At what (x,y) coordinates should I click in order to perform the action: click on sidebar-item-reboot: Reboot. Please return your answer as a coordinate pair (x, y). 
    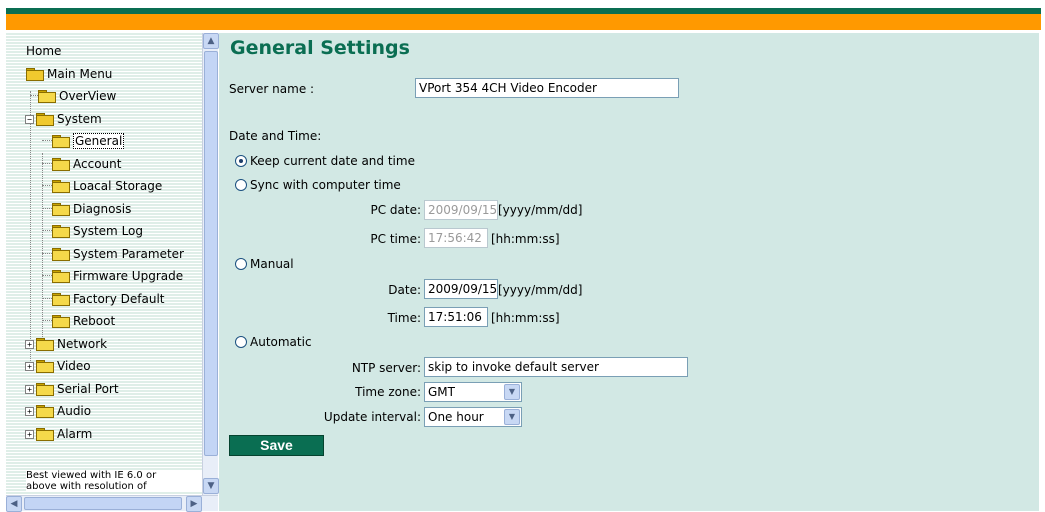
    Looking at the image, I should click on (83, 321).